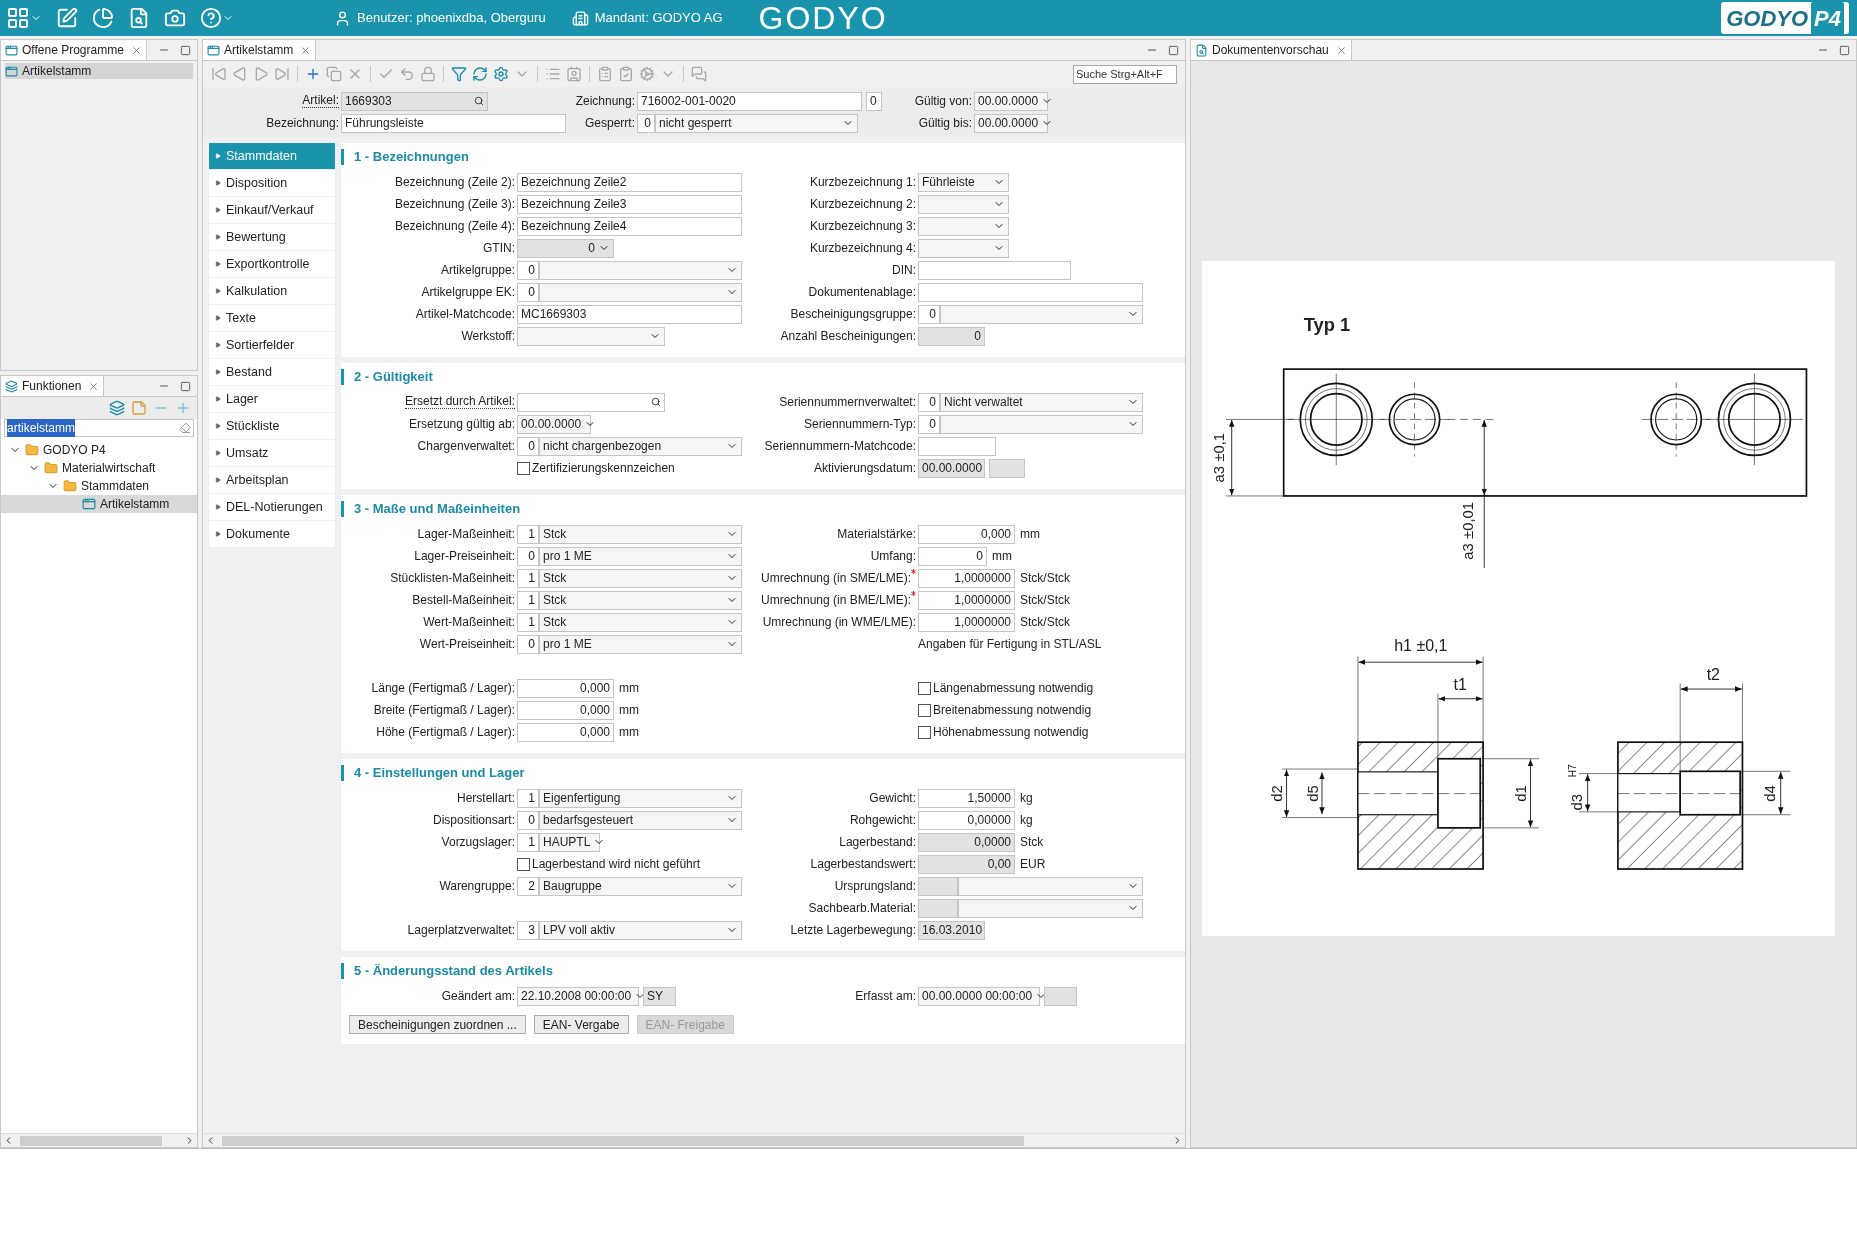 This screenshot has height=1247, width=1857. I want to click on last-record-icon, so click(282, 74).